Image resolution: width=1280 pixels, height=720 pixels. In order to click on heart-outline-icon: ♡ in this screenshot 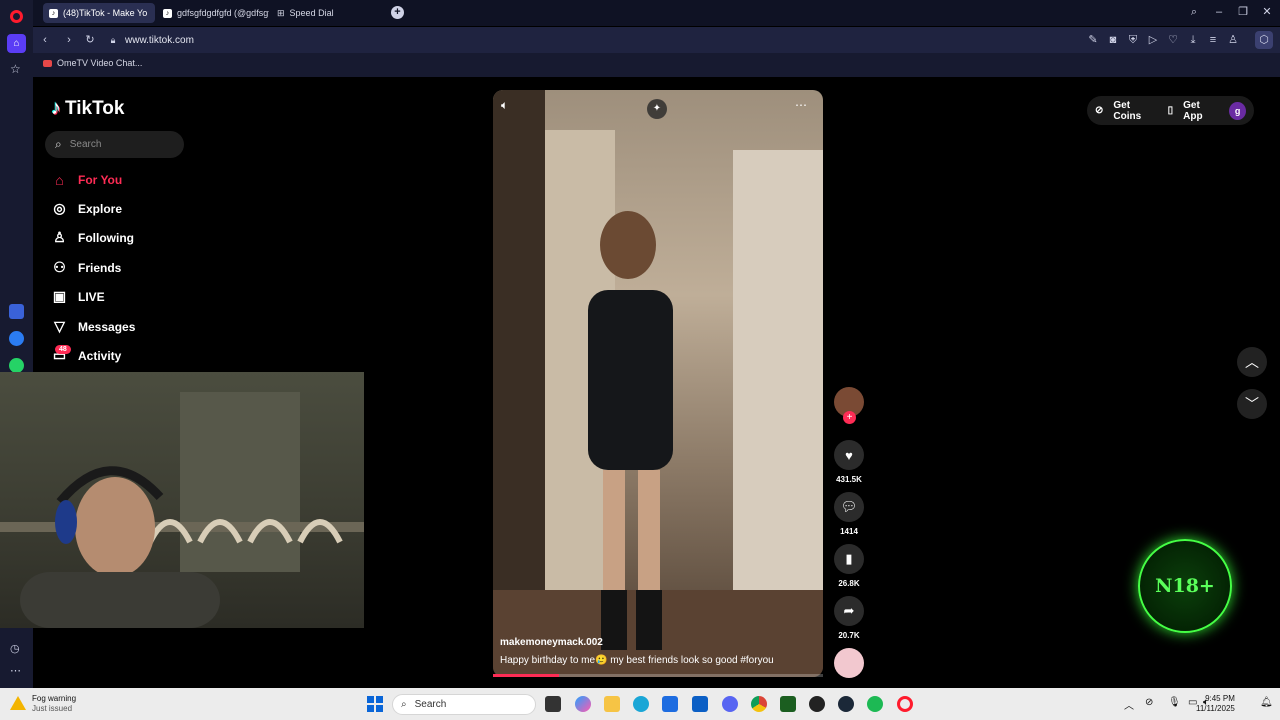, I will do `click(1173, 40)`.